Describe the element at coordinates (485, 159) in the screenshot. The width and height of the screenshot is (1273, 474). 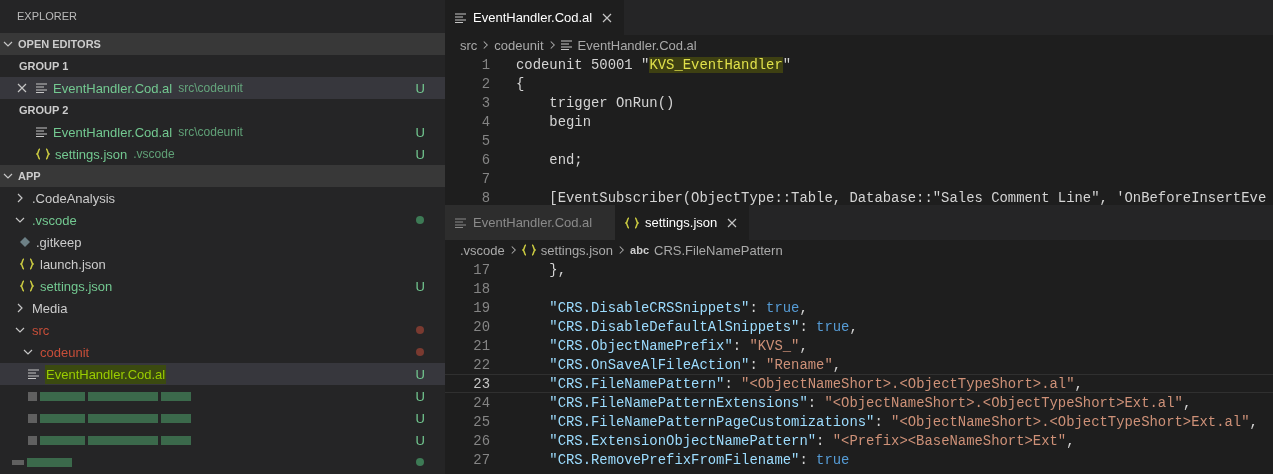
I see `line-number: 6` at that location.